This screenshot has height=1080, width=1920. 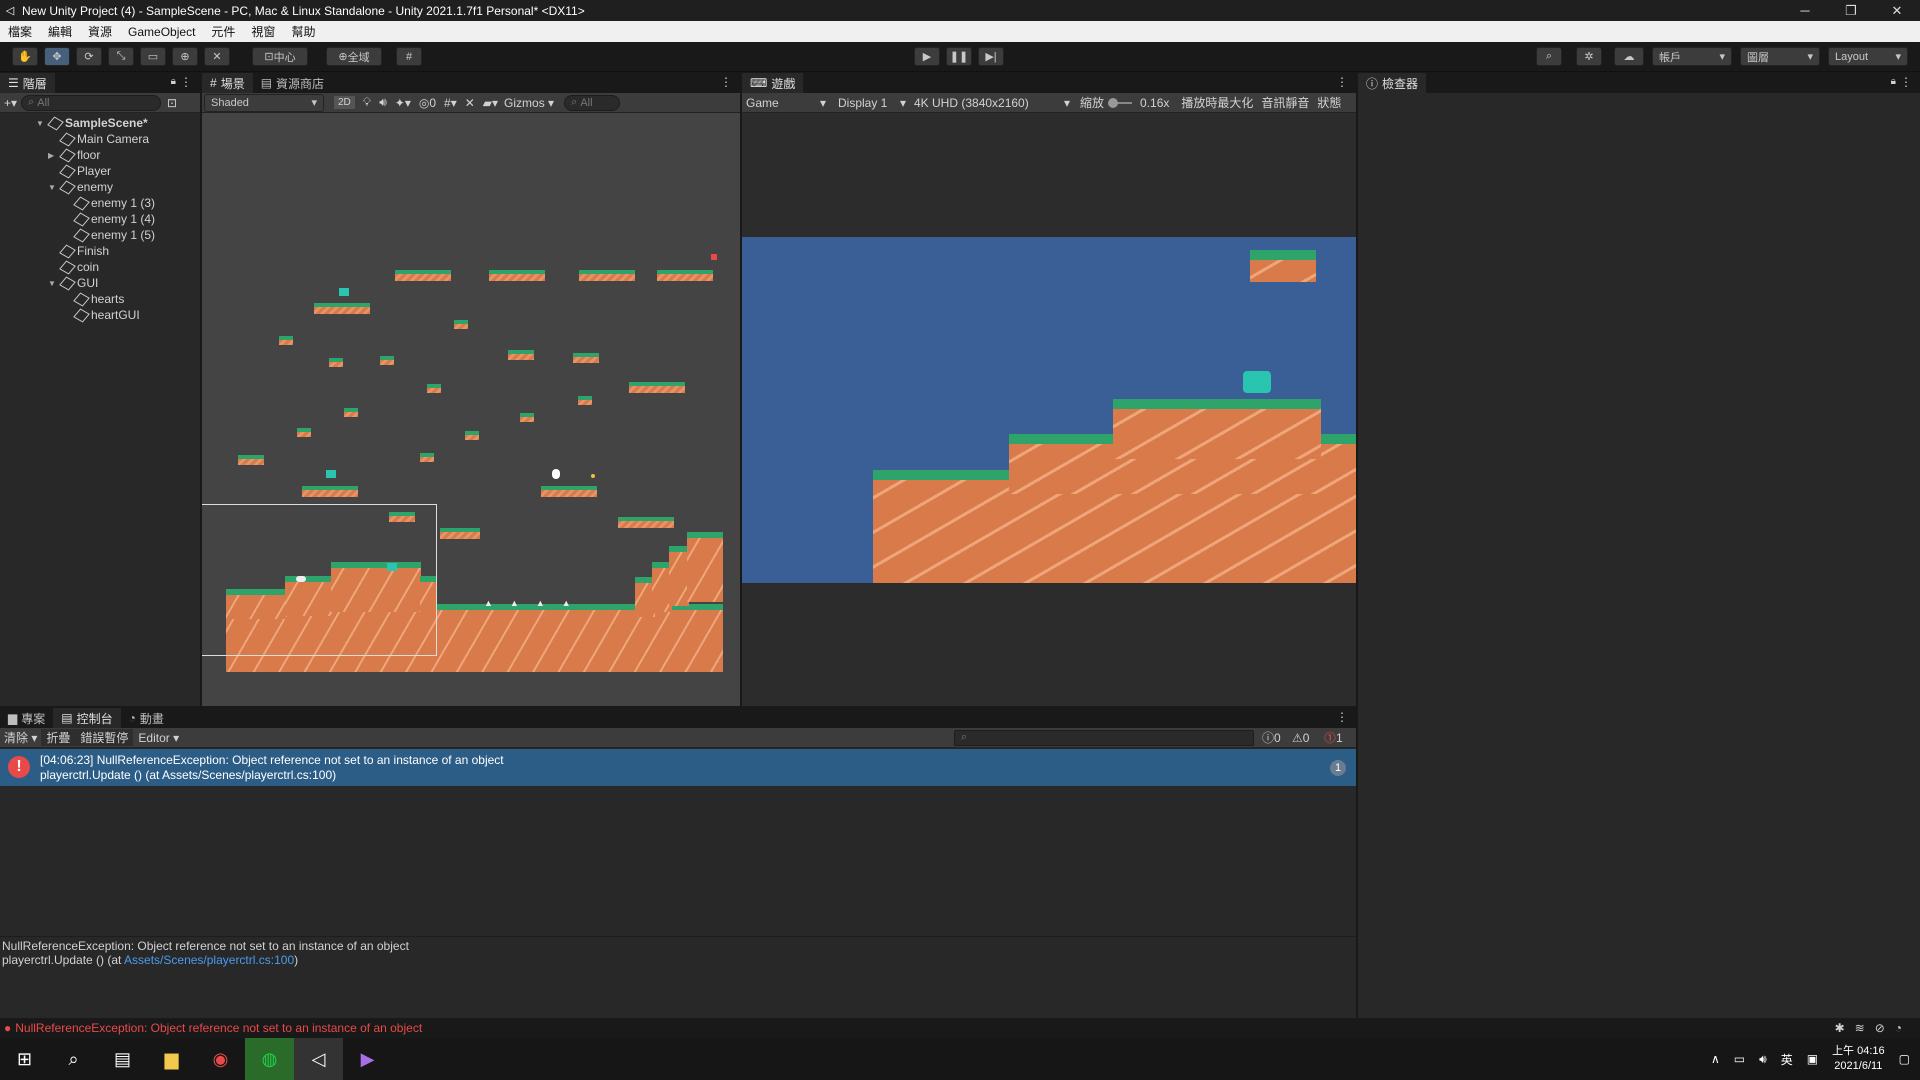 What do you see at coordinates (58, 737) in the screenshot?
I see `collapse-toggle: 折疊` at bounding box center [58, 737].